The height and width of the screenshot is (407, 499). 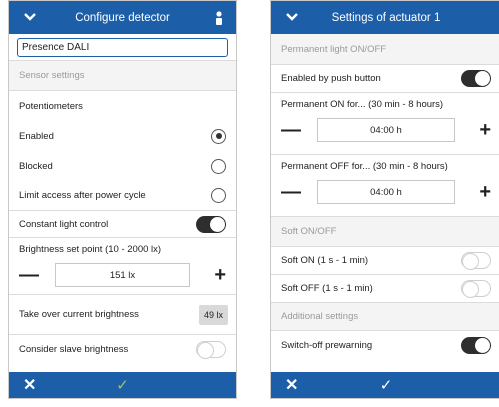 What do you see at coordinates (476, 289) in the screenshot?
I see `soft-off-toggle` at bounding box center [476, 289].